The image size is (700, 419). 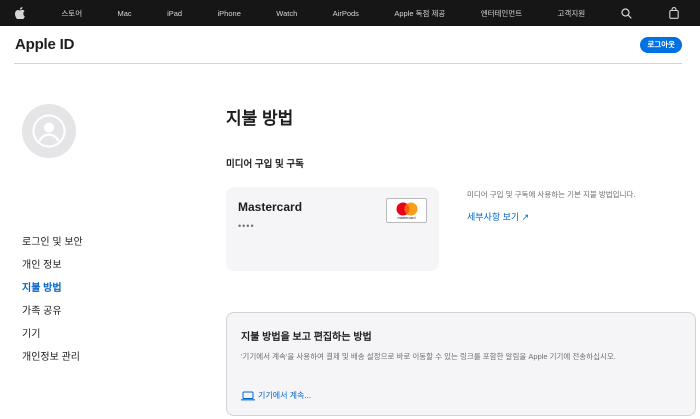 I want to click on mastercard-logo: mastercard, so click(x=406, y=210).